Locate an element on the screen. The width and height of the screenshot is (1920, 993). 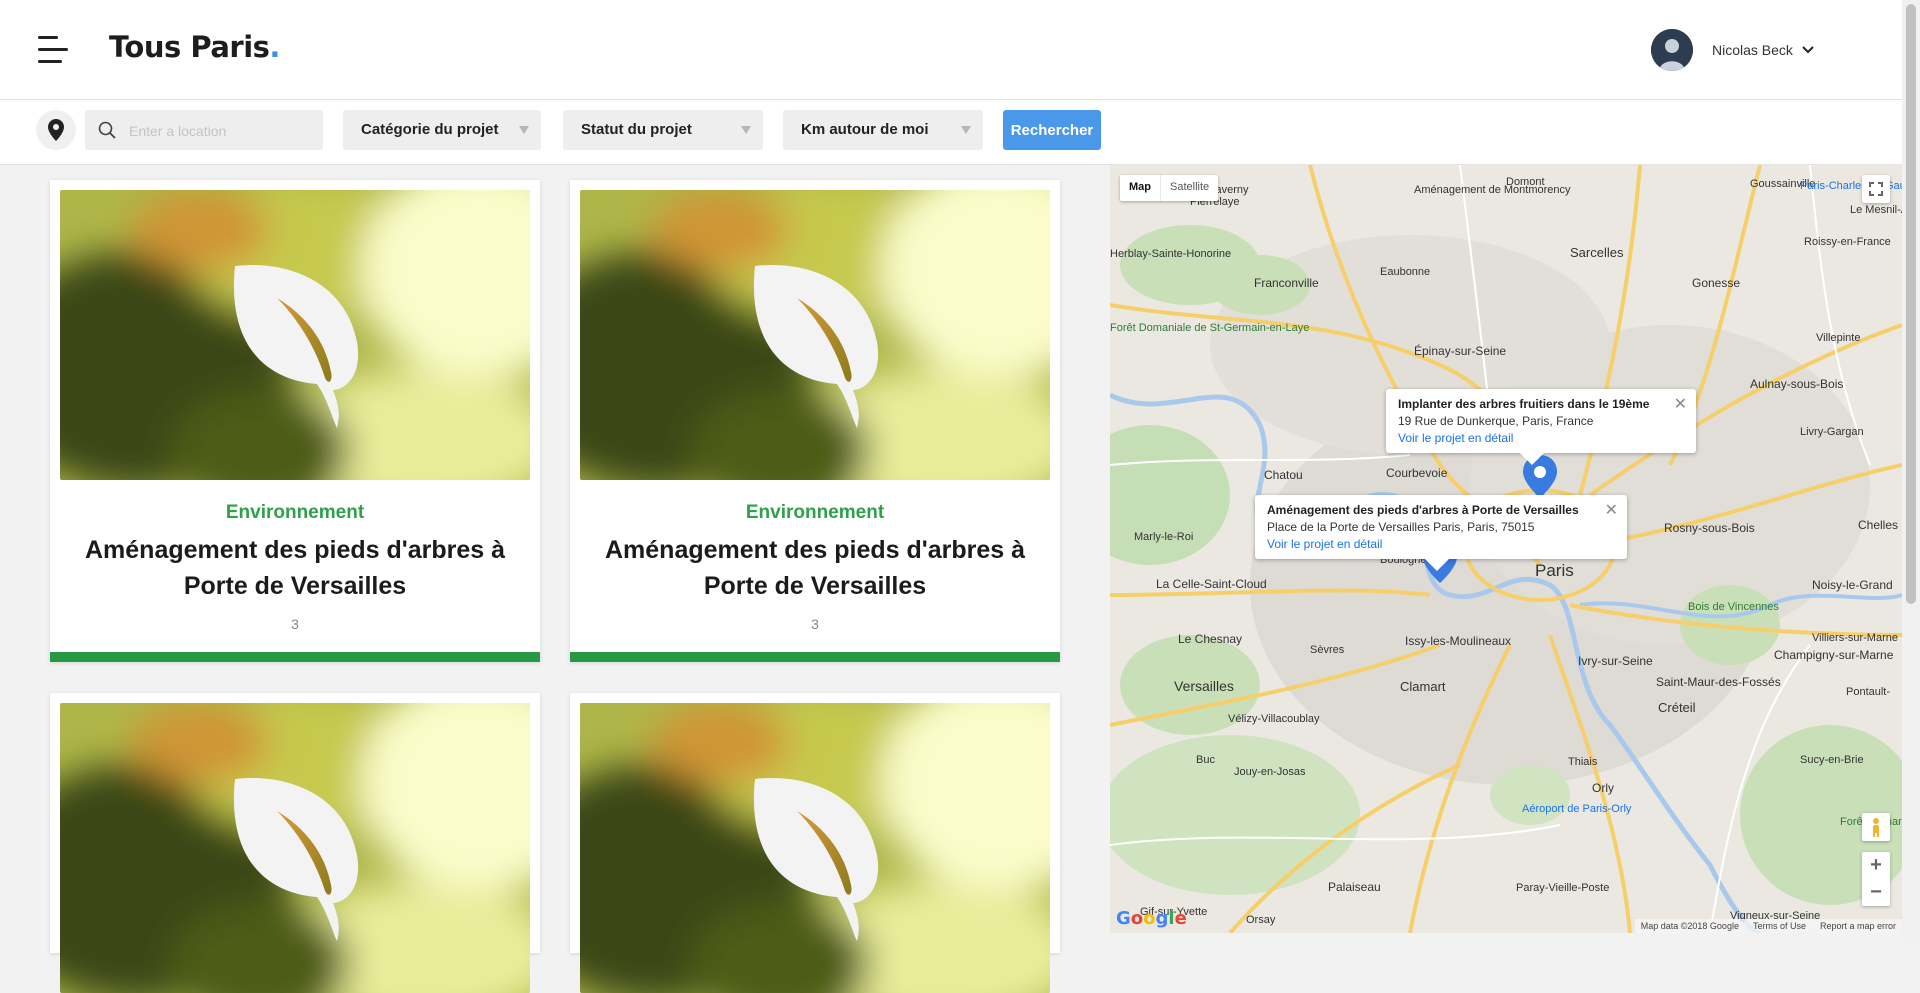
svg-text: Aéroport de Paris-Orly is located at coordinates (1577, 809).